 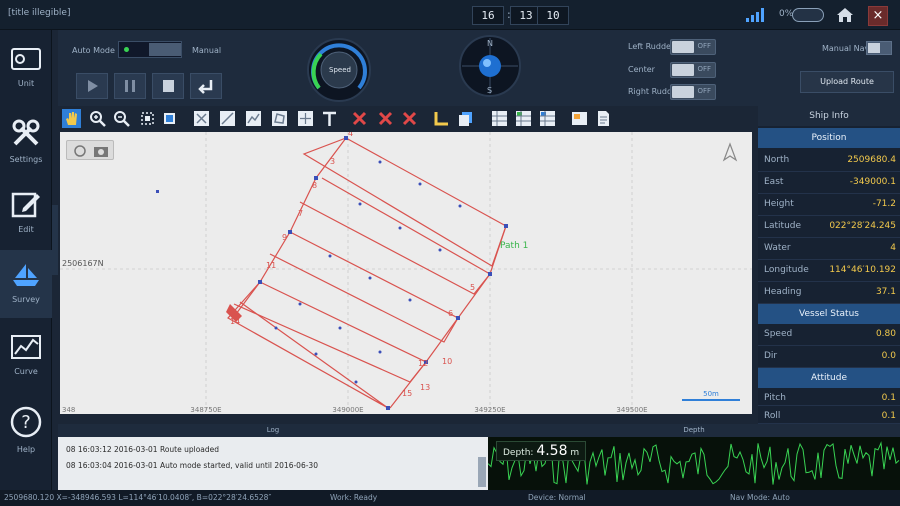 What do you see at coordinates (829, 116) in the screenshot?
I see `info-header: Ship Info` at bounding box center [829, 116].